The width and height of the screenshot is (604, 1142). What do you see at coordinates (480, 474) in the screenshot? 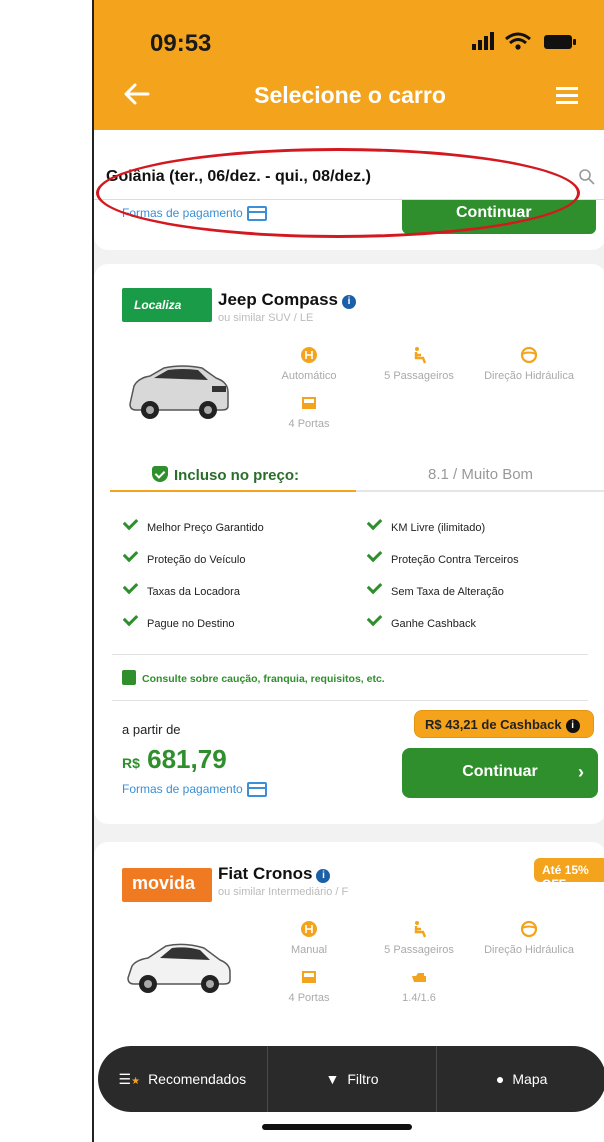
I see `tab-rating: 8.1 / Muito Bom` at bounding box center [480, 474].